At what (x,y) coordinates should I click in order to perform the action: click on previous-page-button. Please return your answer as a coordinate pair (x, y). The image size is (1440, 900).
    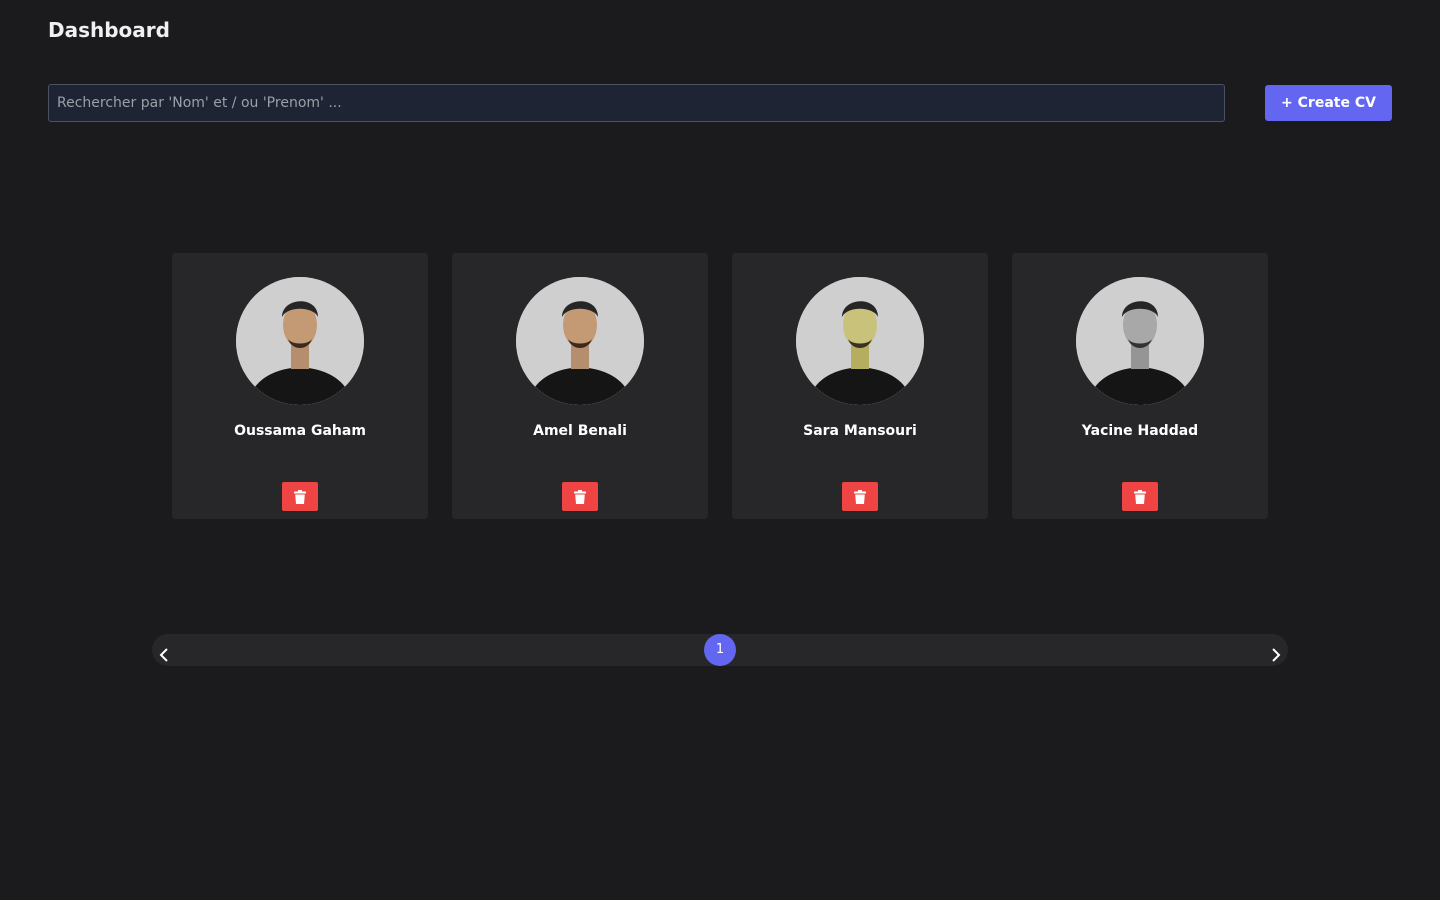
    Looking at the image, I should click on (164, 650).